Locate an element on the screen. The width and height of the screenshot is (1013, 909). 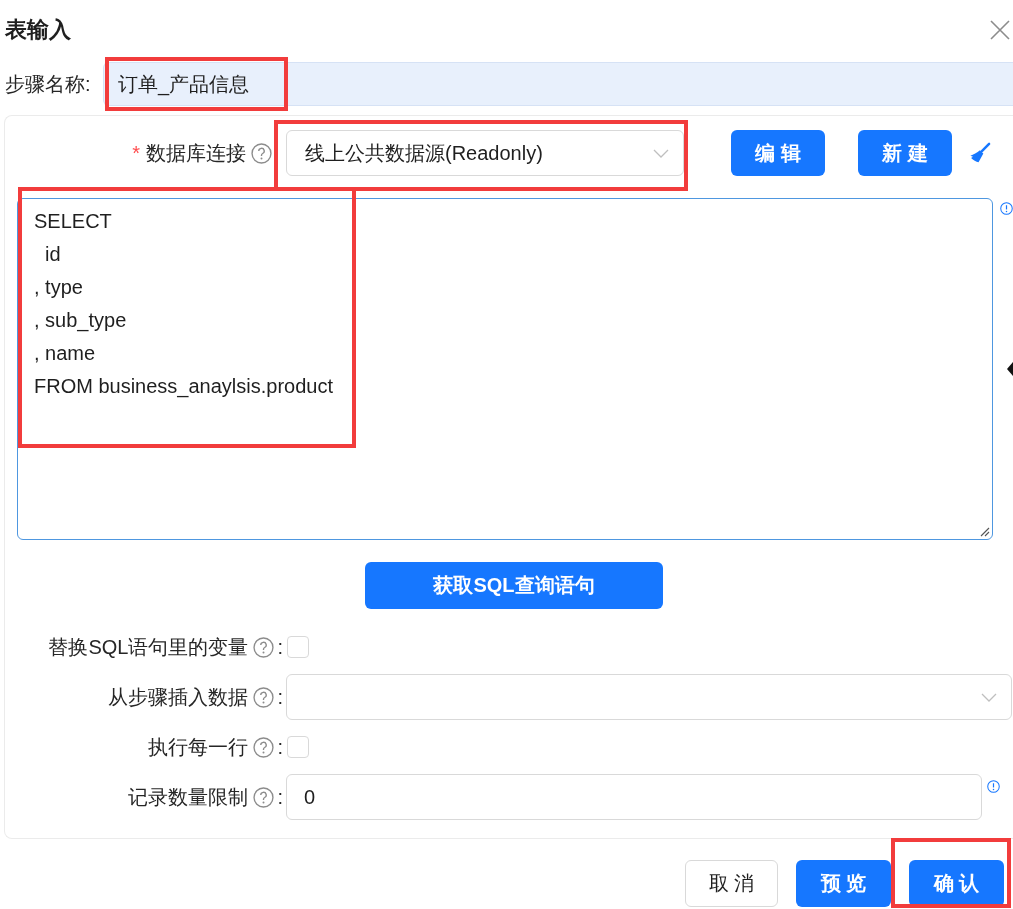
field-label: 数据库连接 is located at coordinates (196, 153).